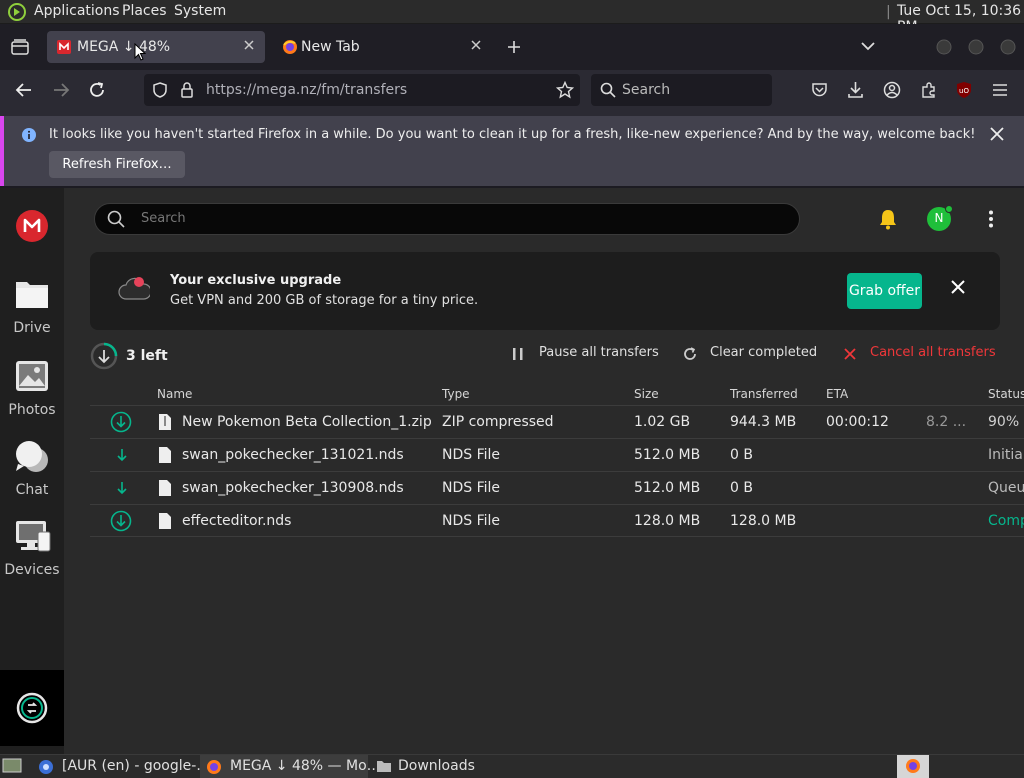  What do you see at coordinates (1006, 394) in the screenshot?
I see `column-header-status: Status` at bounding box center [1006, 394].